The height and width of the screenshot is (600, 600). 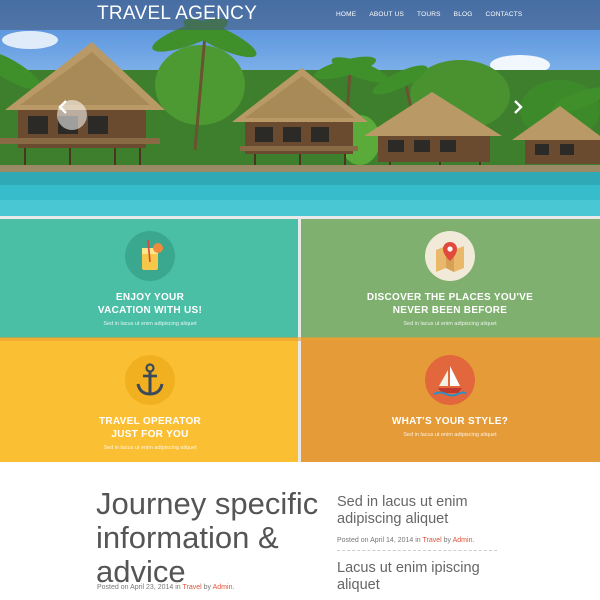 I want to click on slider-prev-button, so click(x=72, y=115).